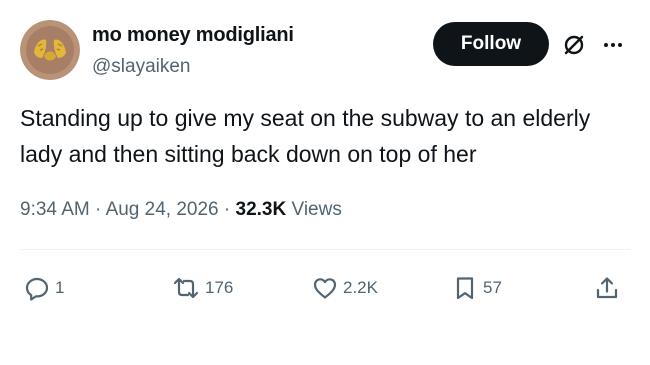 The image size is (650, 365). What do you see at coordinates (193, 35) in the screenshot?
I see `display-name: mo money modigliani` at bounding box center [193, 35].